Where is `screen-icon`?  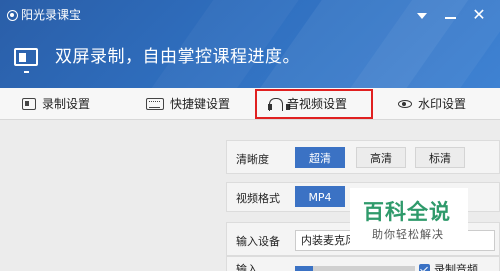
screen-icon is located at coordinates (26, 60).